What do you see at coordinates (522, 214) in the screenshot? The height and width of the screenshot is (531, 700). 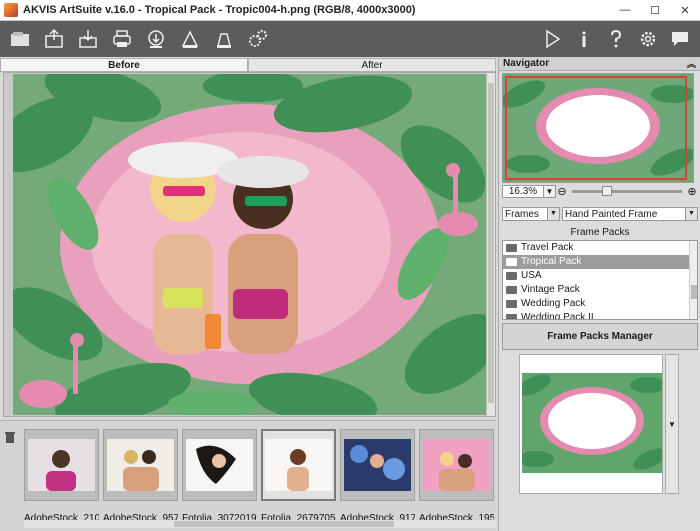 I see `frame-type-value: Frames` at bounding box center [522, 214].